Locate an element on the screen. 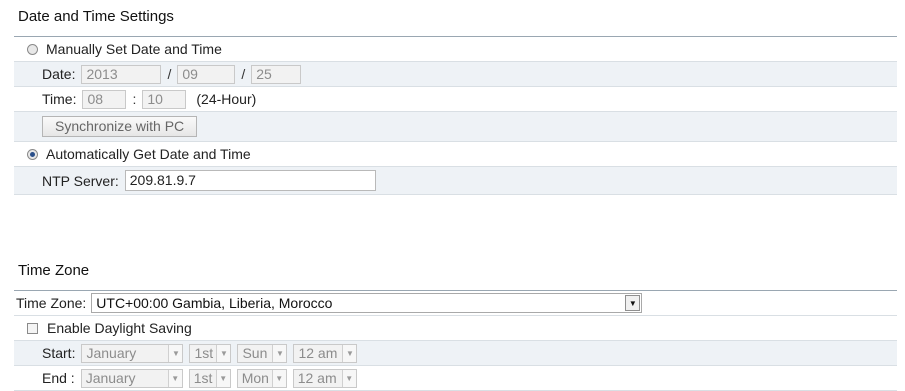  date-row: Date: 2013 / 09 / 25 is located at coordinates (455, 74).